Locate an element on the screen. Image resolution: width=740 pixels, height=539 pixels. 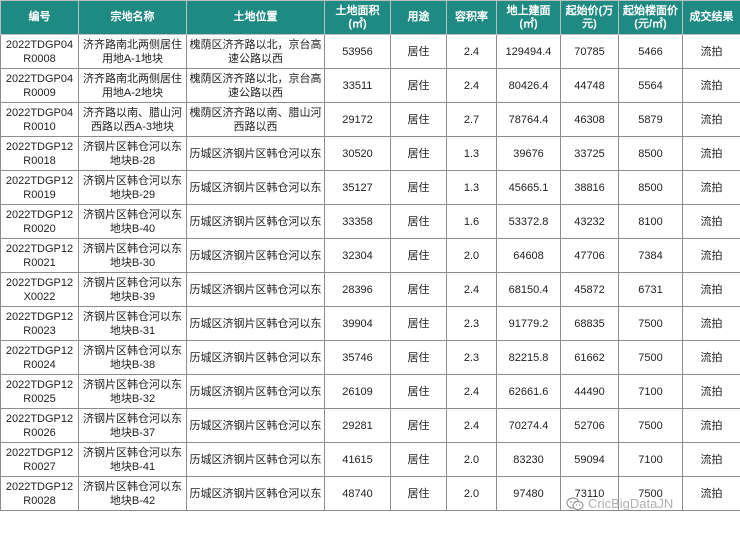
floor-area-cell: 78764.4 is located at coordinates (528, 119).